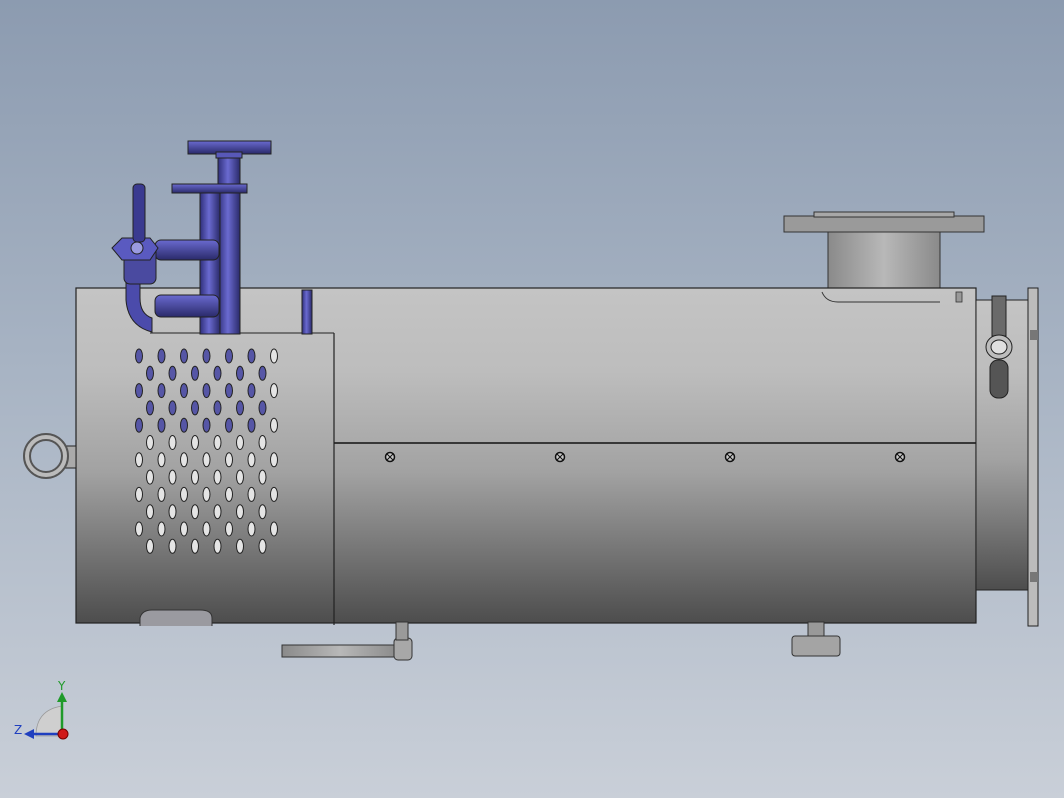 The image size is (1064, 798). I want to click on bottom-drain-pipe, so click(347, 641).